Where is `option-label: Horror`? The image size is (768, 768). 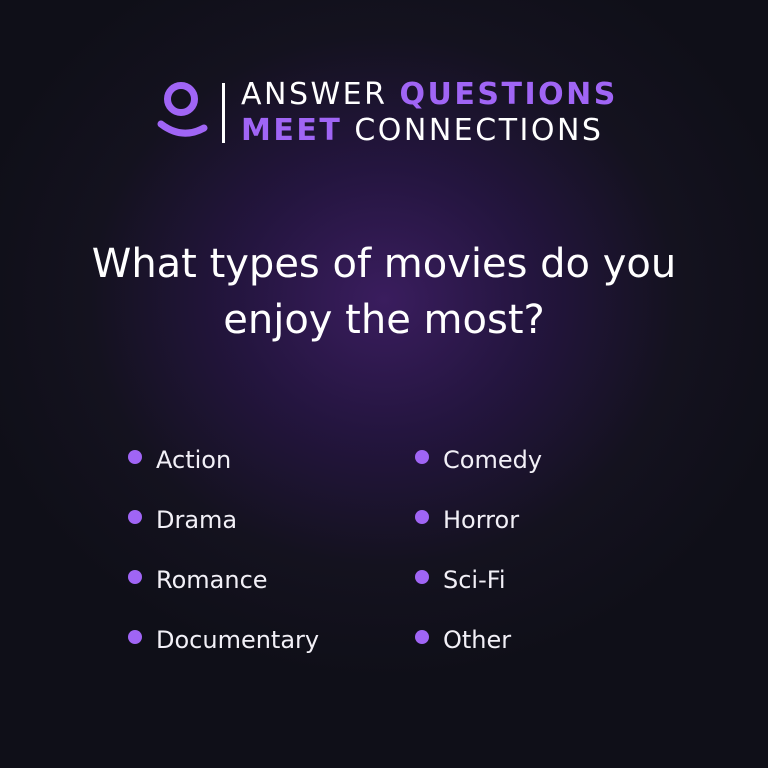 option-label: Horror is located at coordinates (481, 520).